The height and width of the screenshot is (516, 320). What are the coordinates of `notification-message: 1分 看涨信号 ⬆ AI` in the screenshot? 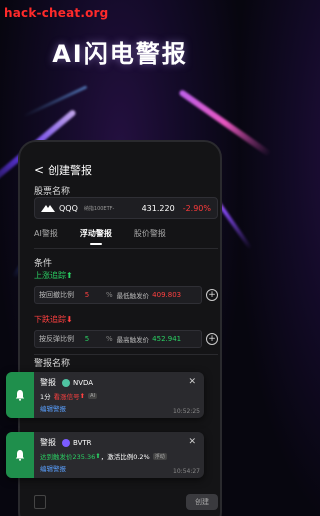 It's located at (68, 396).